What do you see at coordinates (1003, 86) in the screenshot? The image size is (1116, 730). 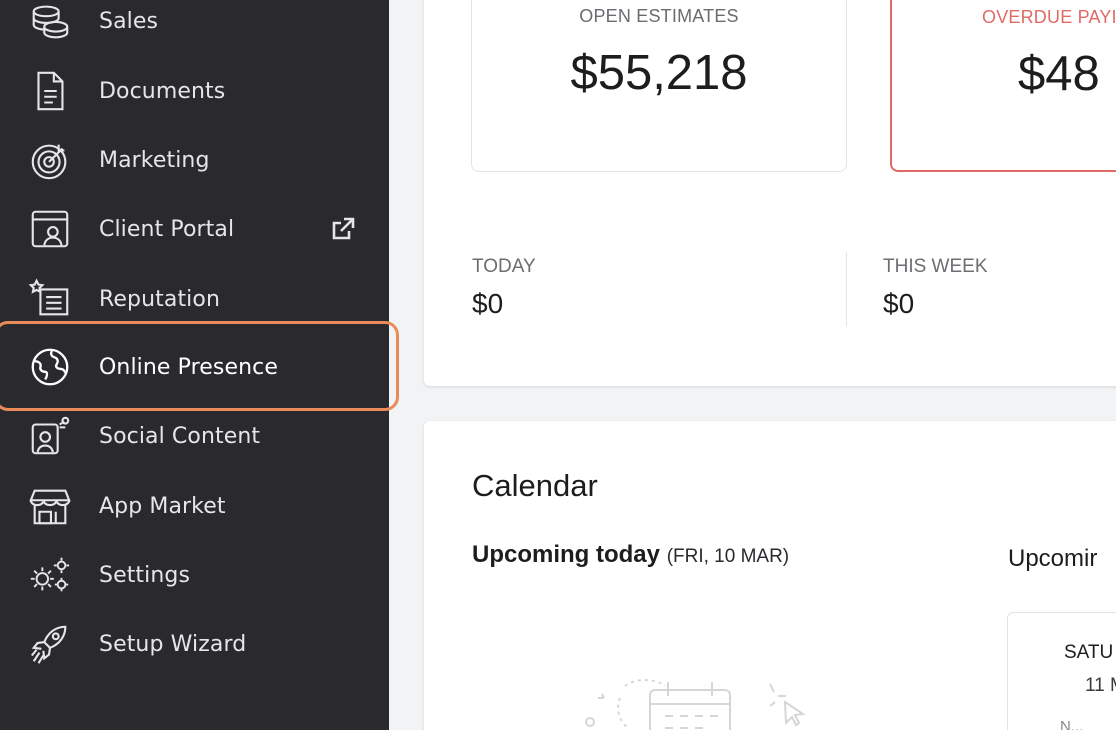 I see `overdue-payments-box: OVERDUE PAYI $48` at bounding box center [1003, 86].